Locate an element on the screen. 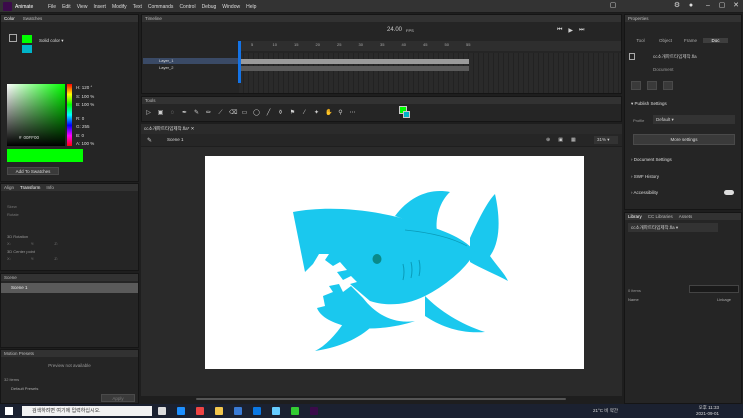 Image resolution: width=743 pixels, height=418 pixels. menu-help: Help is located at coordinates (251, 7).